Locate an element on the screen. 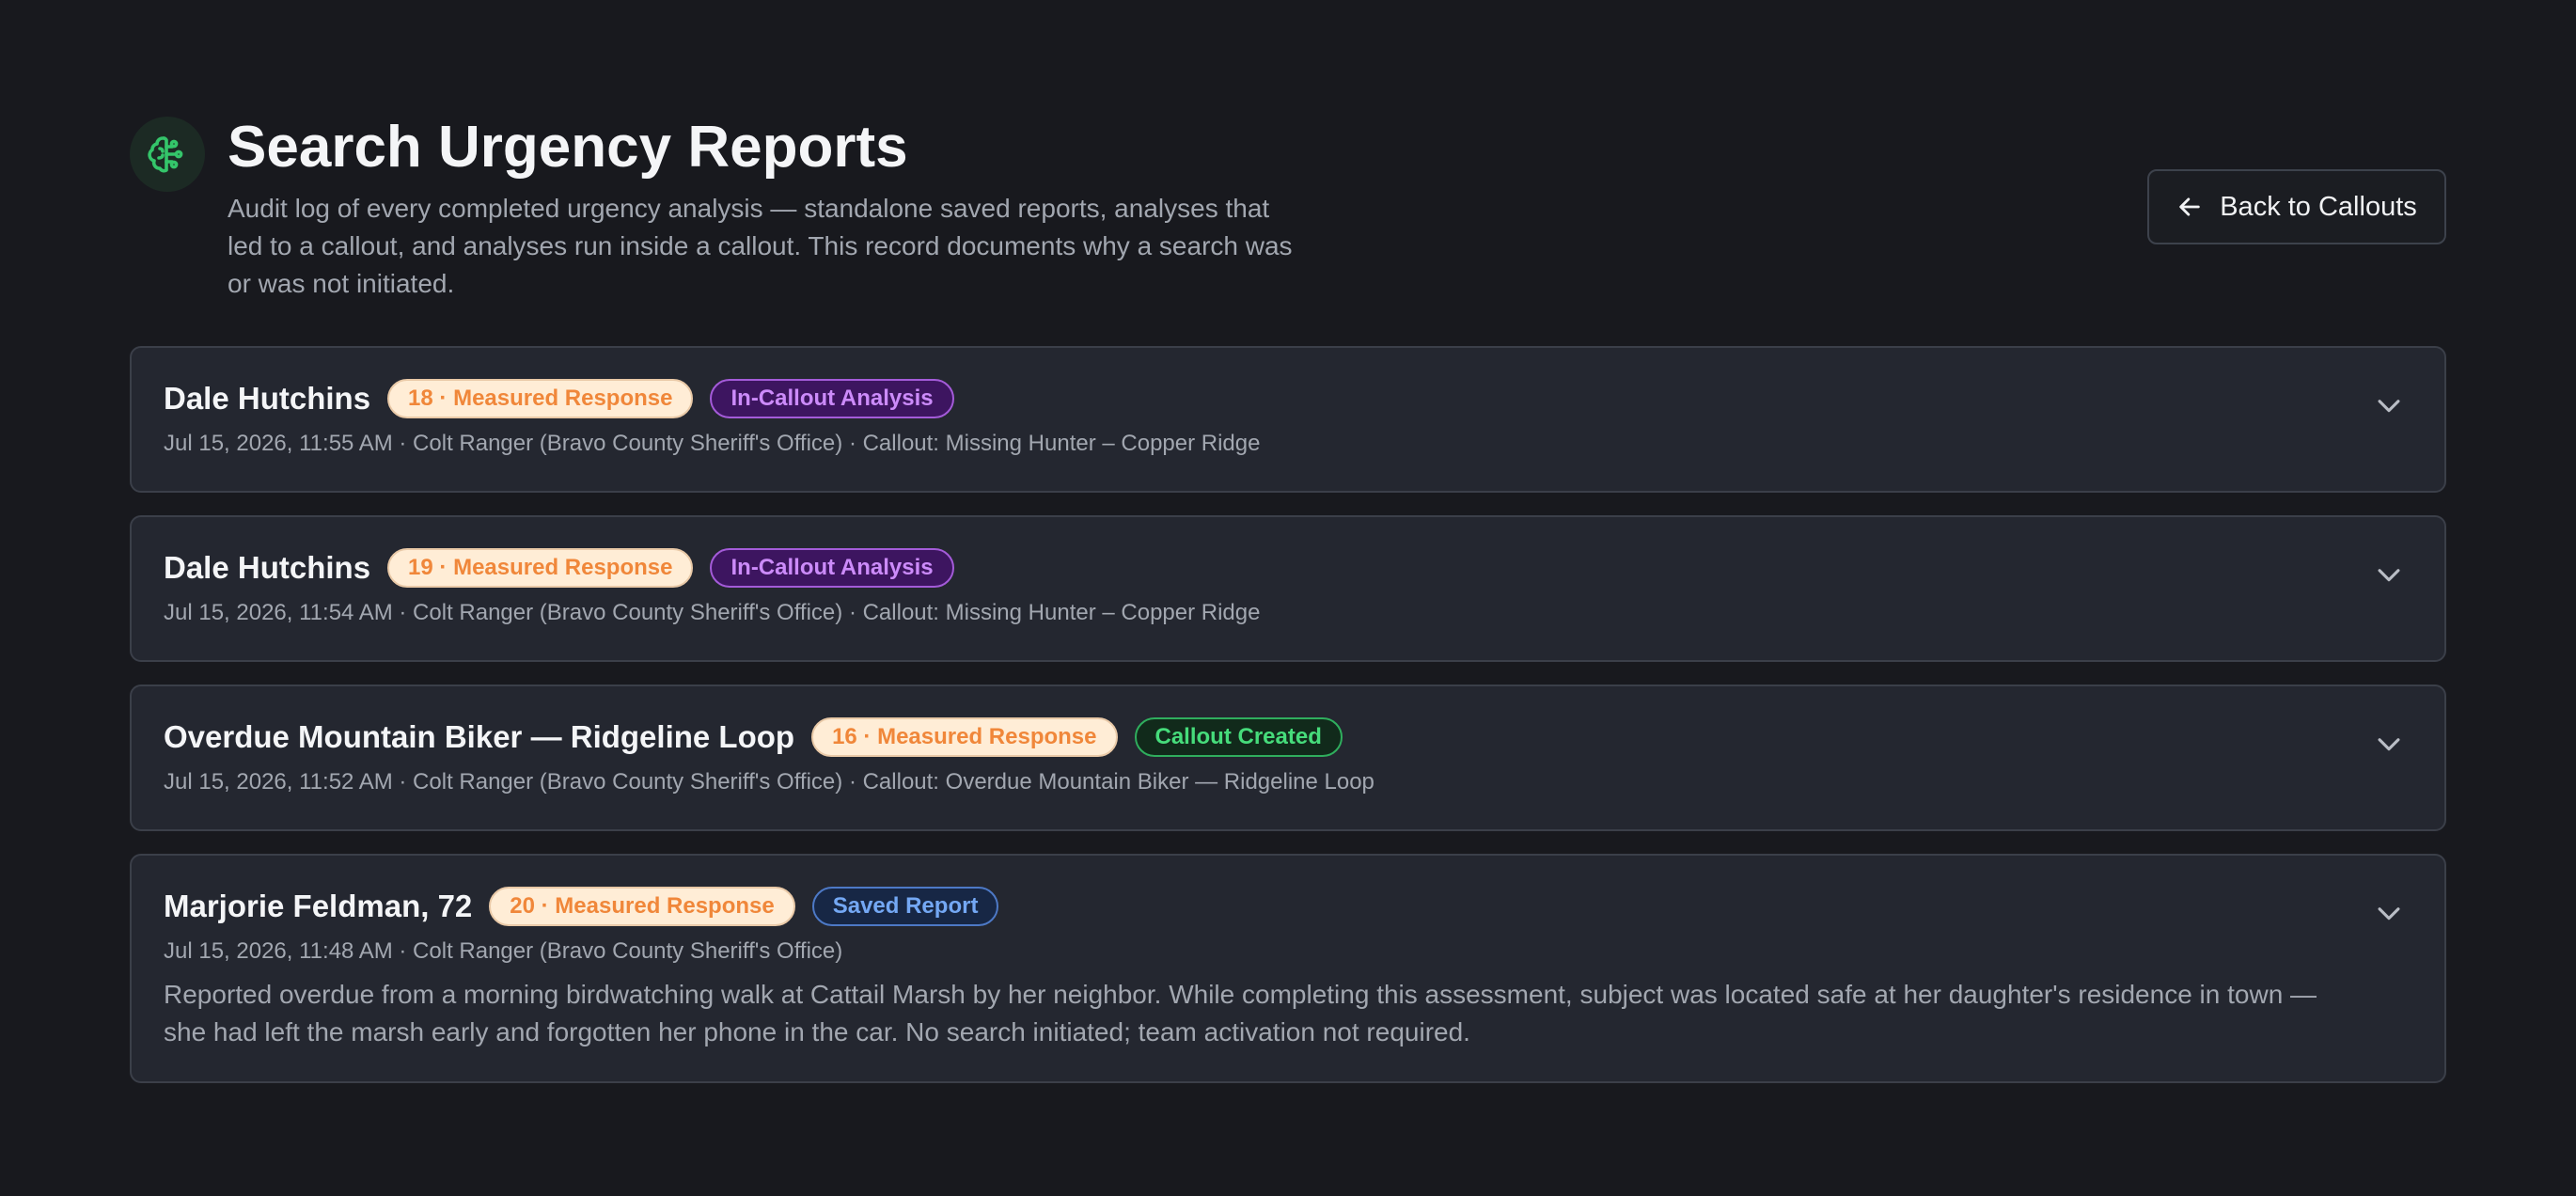  urgency-badge: 19 · Measured Response is located at coordinates (541, 568).